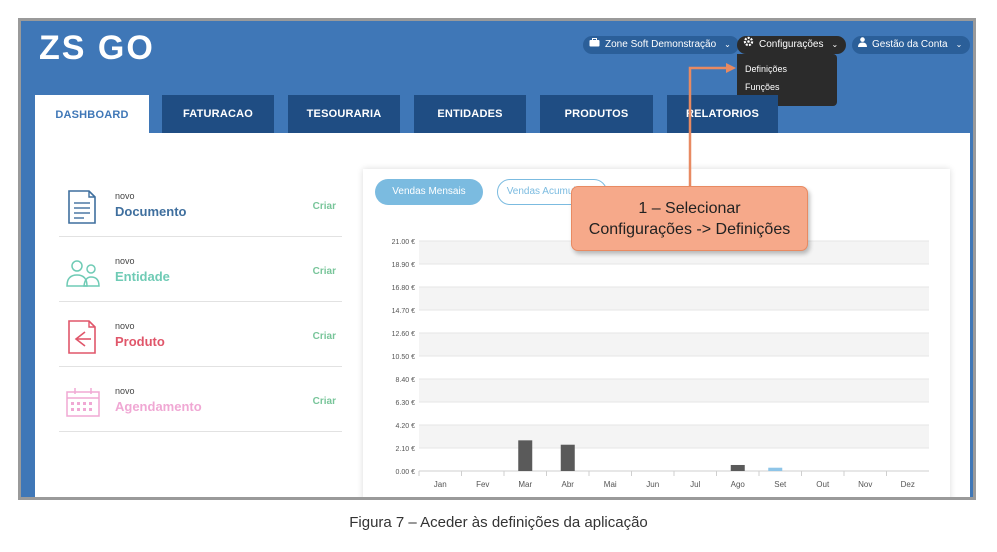 The image size is (997, 552). What do you see at coordinates (151, 211) in the screenshot?
I see `qa-title: Documento` at bounding box center [151, 211].